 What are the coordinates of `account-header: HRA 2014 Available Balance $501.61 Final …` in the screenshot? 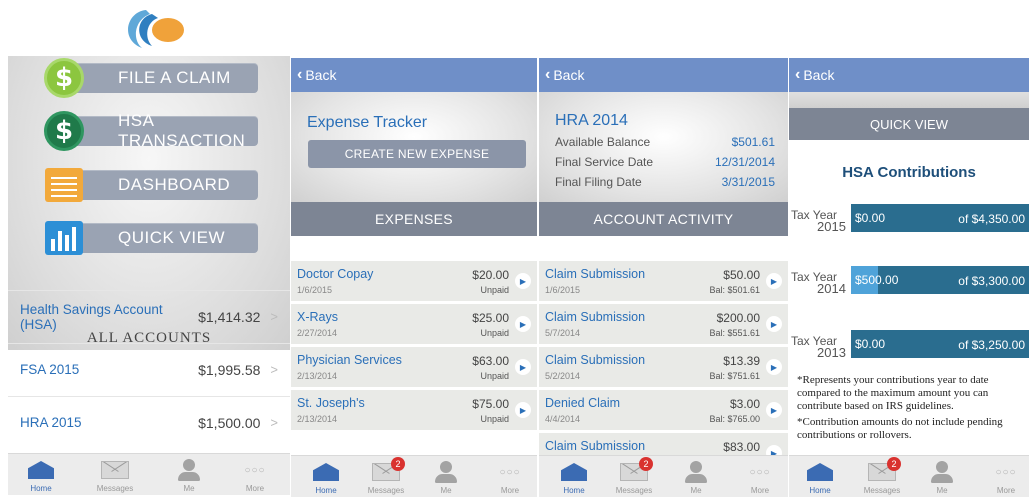 It's located at (663, 148).